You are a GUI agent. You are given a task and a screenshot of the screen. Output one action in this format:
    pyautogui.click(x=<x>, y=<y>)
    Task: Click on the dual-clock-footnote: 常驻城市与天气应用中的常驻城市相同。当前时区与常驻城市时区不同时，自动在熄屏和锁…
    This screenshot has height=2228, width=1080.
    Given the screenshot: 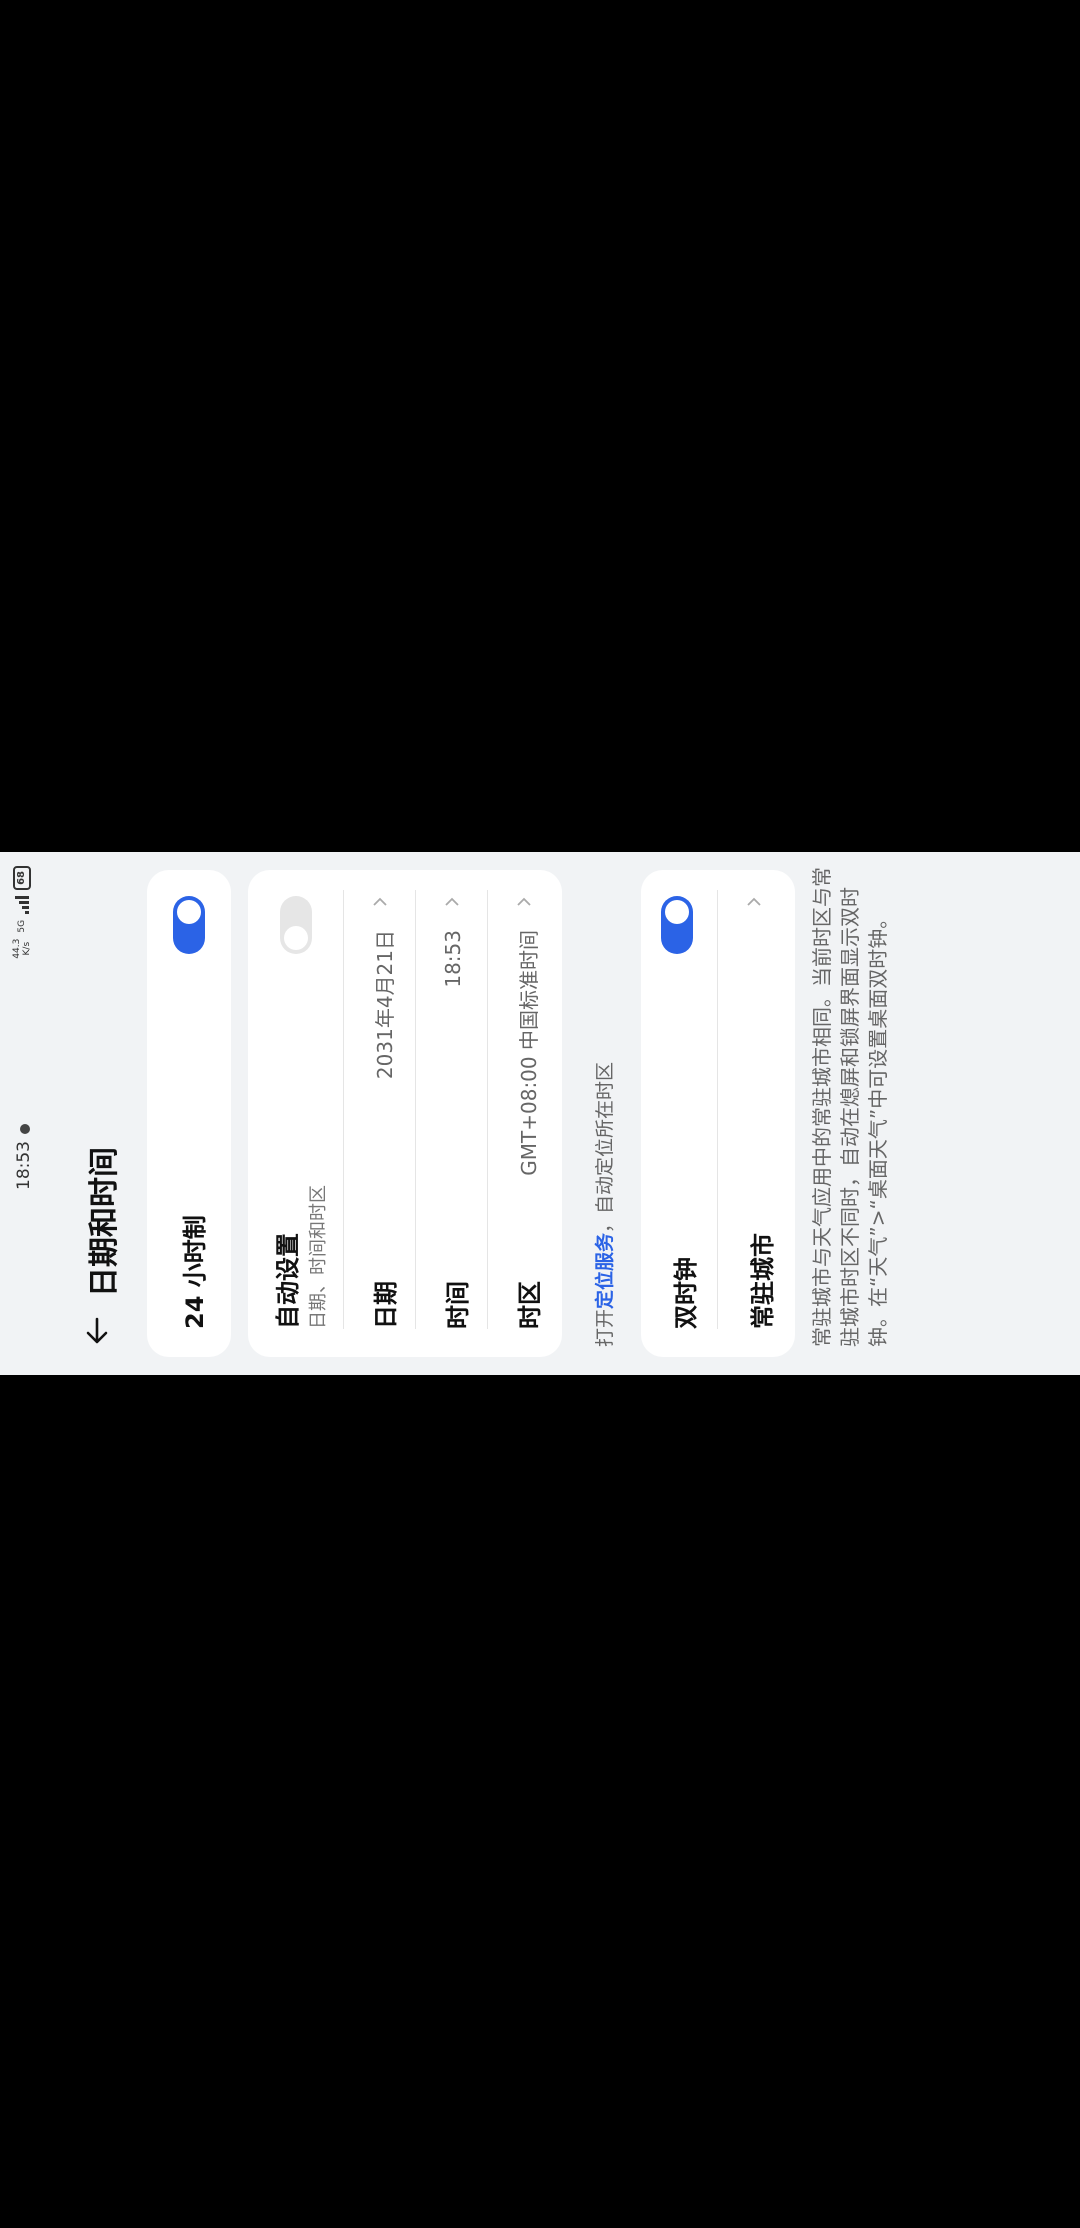 What is the action you would take?
    pyautogui.click(x=850, y=1107)
    